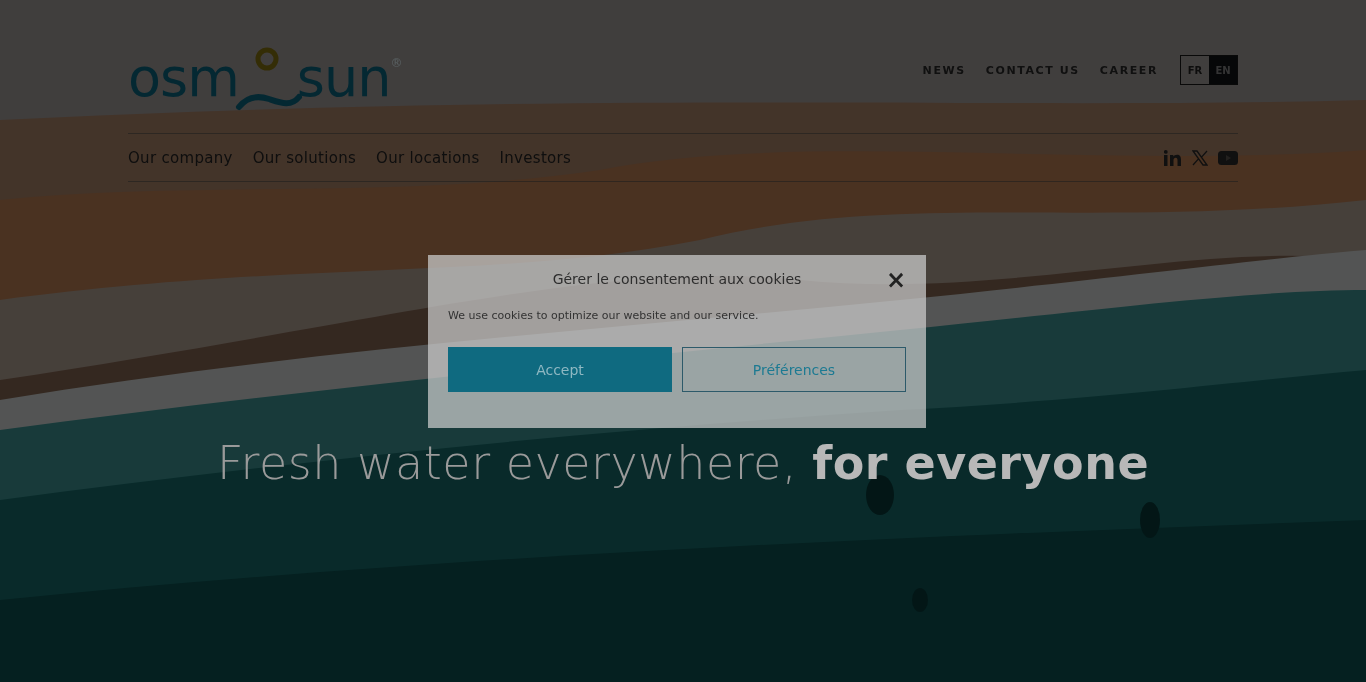 This screenshot has height=682, width=1366. What do you see at coordinates (794, 369) in the screenshot?
I see `preferences-button: Préférences` at bounding box center [794, 369].